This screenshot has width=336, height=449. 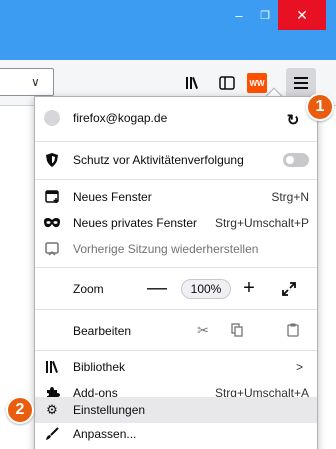 What do you see at coordinates (52, 197) in the screenshot?
I see `new-window-icon` at bounding box center [52, 197].